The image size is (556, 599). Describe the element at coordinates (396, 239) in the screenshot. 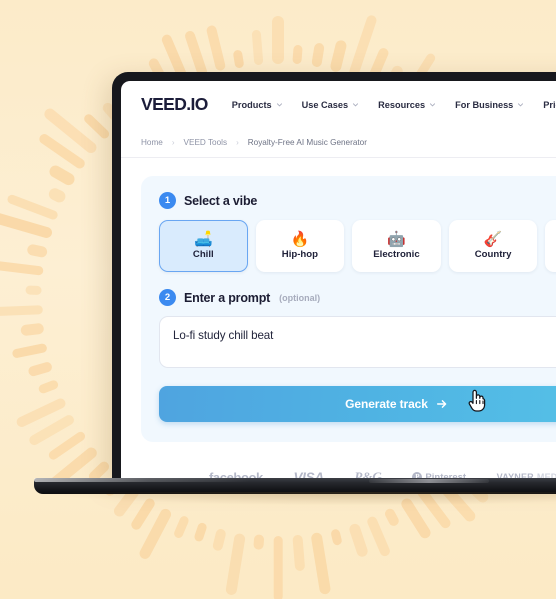

I see `robot-icon: 🤖` at that location.